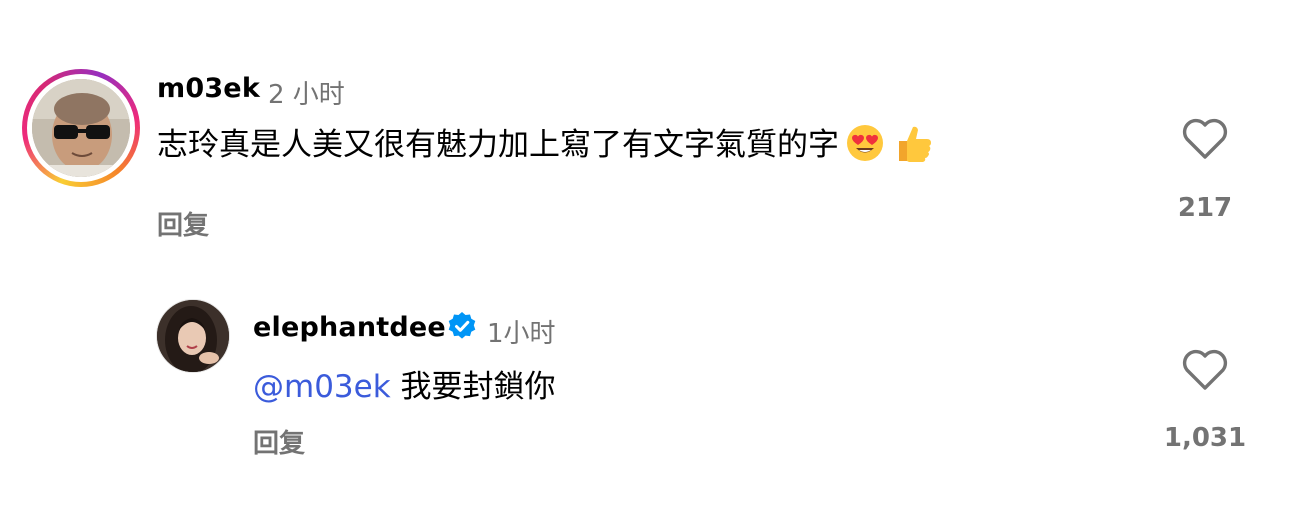 This screenshot has width=1290, height=521. I want to click on comment-body: 志玲真是人美又很有魅力加上寫了有文字氣質的字, so click(498, 145).